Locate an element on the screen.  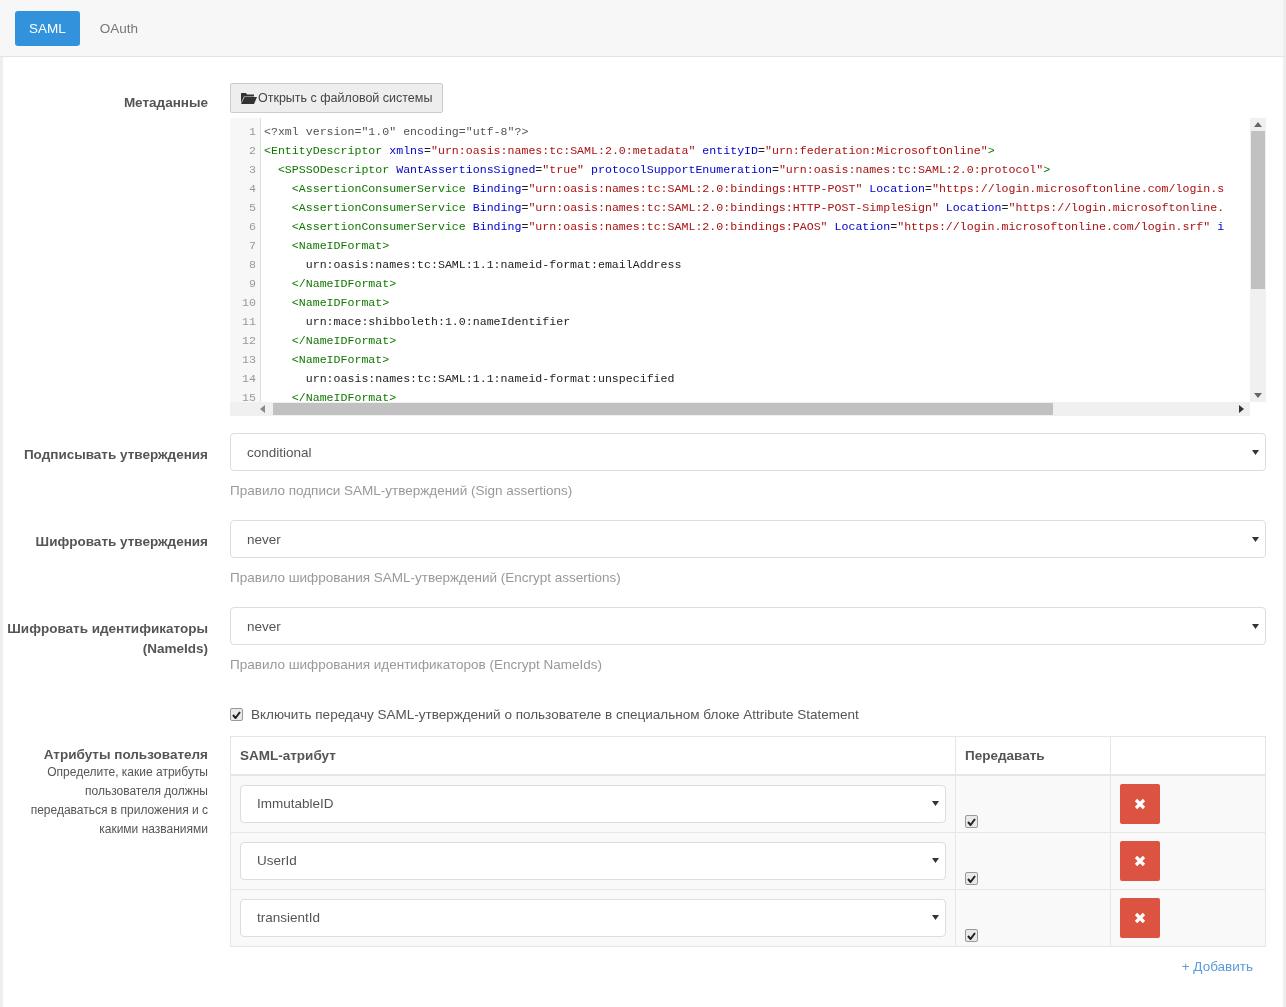
line-number: 1 is located at coordinates (252, 132).